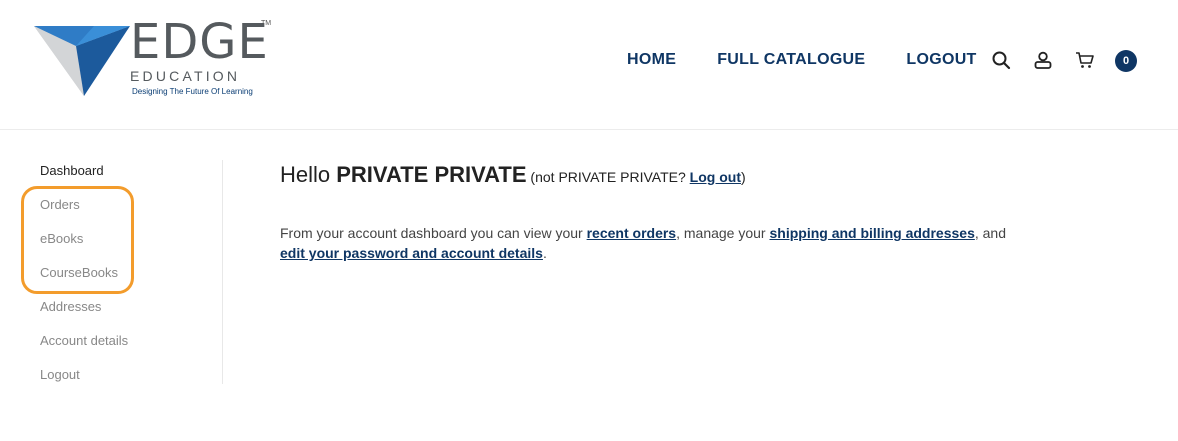 This screenshot has height=441, width=1178. I want to click on user-icon, so click(1043, 60).